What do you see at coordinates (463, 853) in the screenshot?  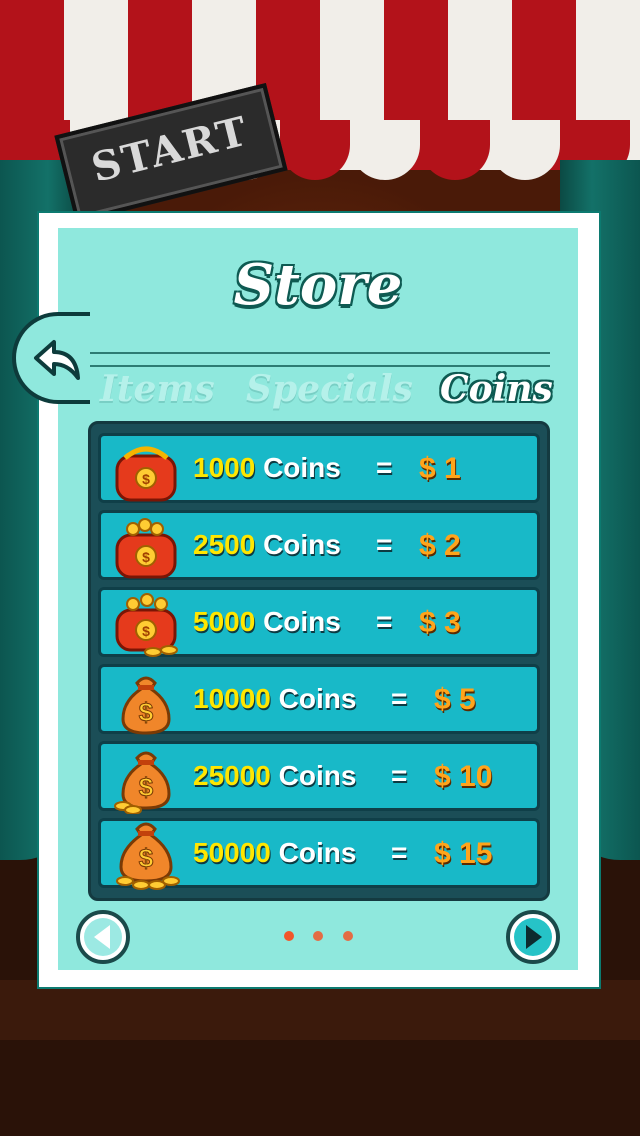 I see `coin-pack-price: $ 15` at bounding box center [463, 853].